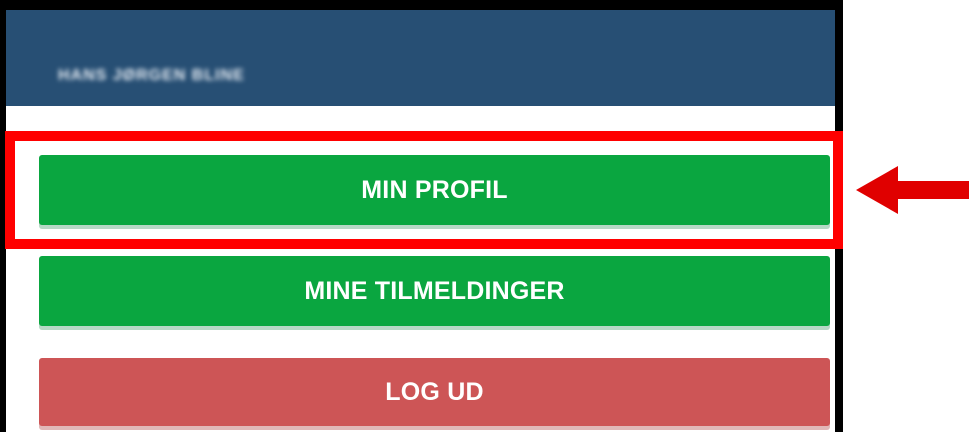 The width and height of the screenshot is (969, 432). I want to click on my-profile-button: MIN PROFIL, so click(434, 190).